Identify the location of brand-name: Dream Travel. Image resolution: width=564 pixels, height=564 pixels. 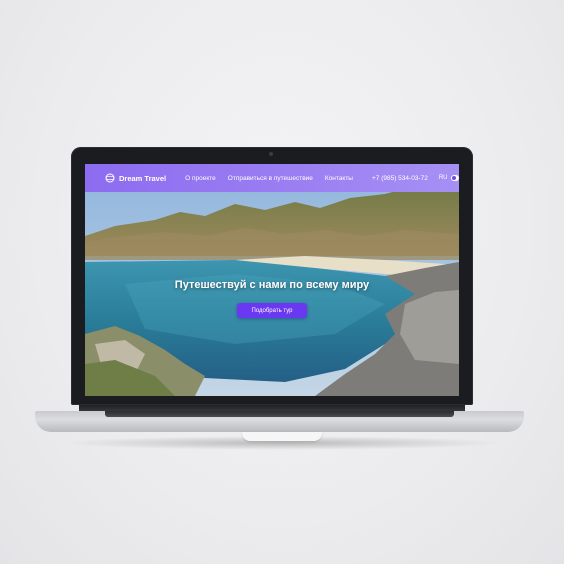
(143, 178).